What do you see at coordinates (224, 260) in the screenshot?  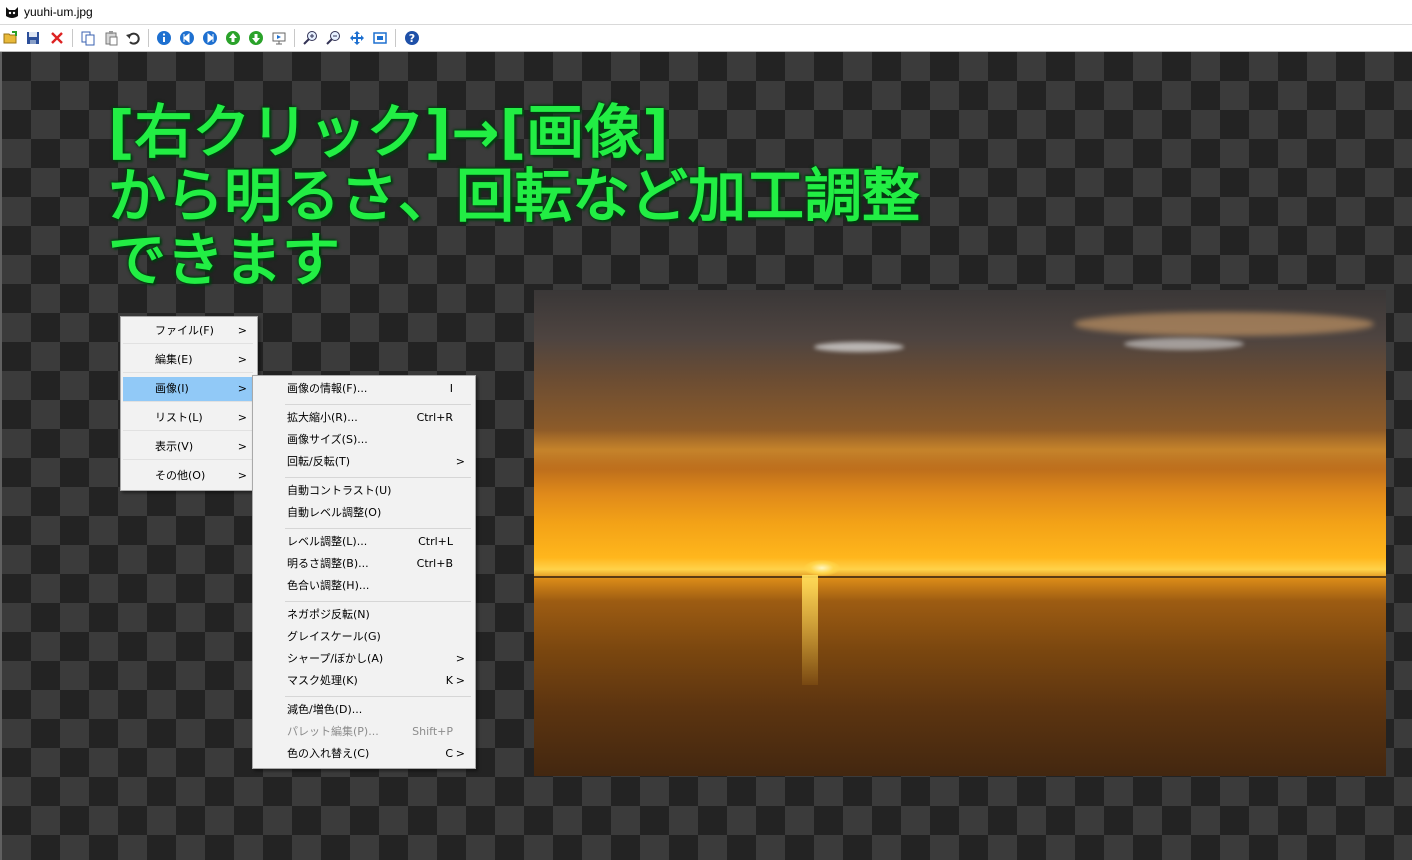 I see `annotation-line-3: できます` at bounding box center [224, 260].